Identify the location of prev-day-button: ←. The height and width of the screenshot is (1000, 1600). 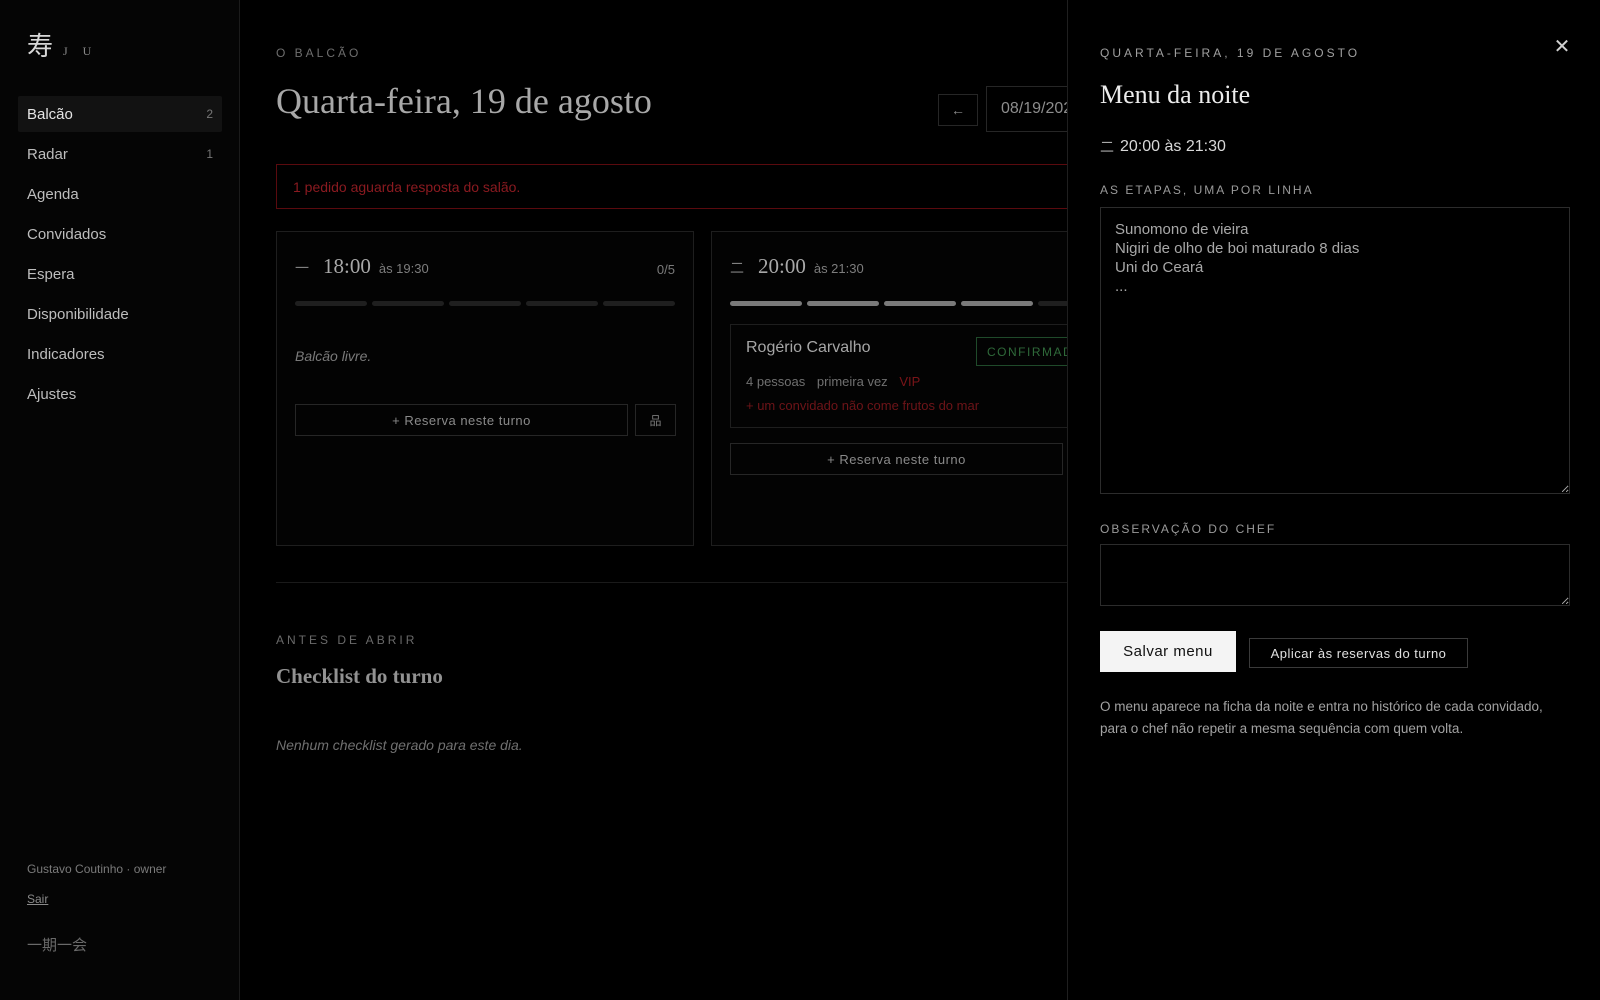
(958, 110).